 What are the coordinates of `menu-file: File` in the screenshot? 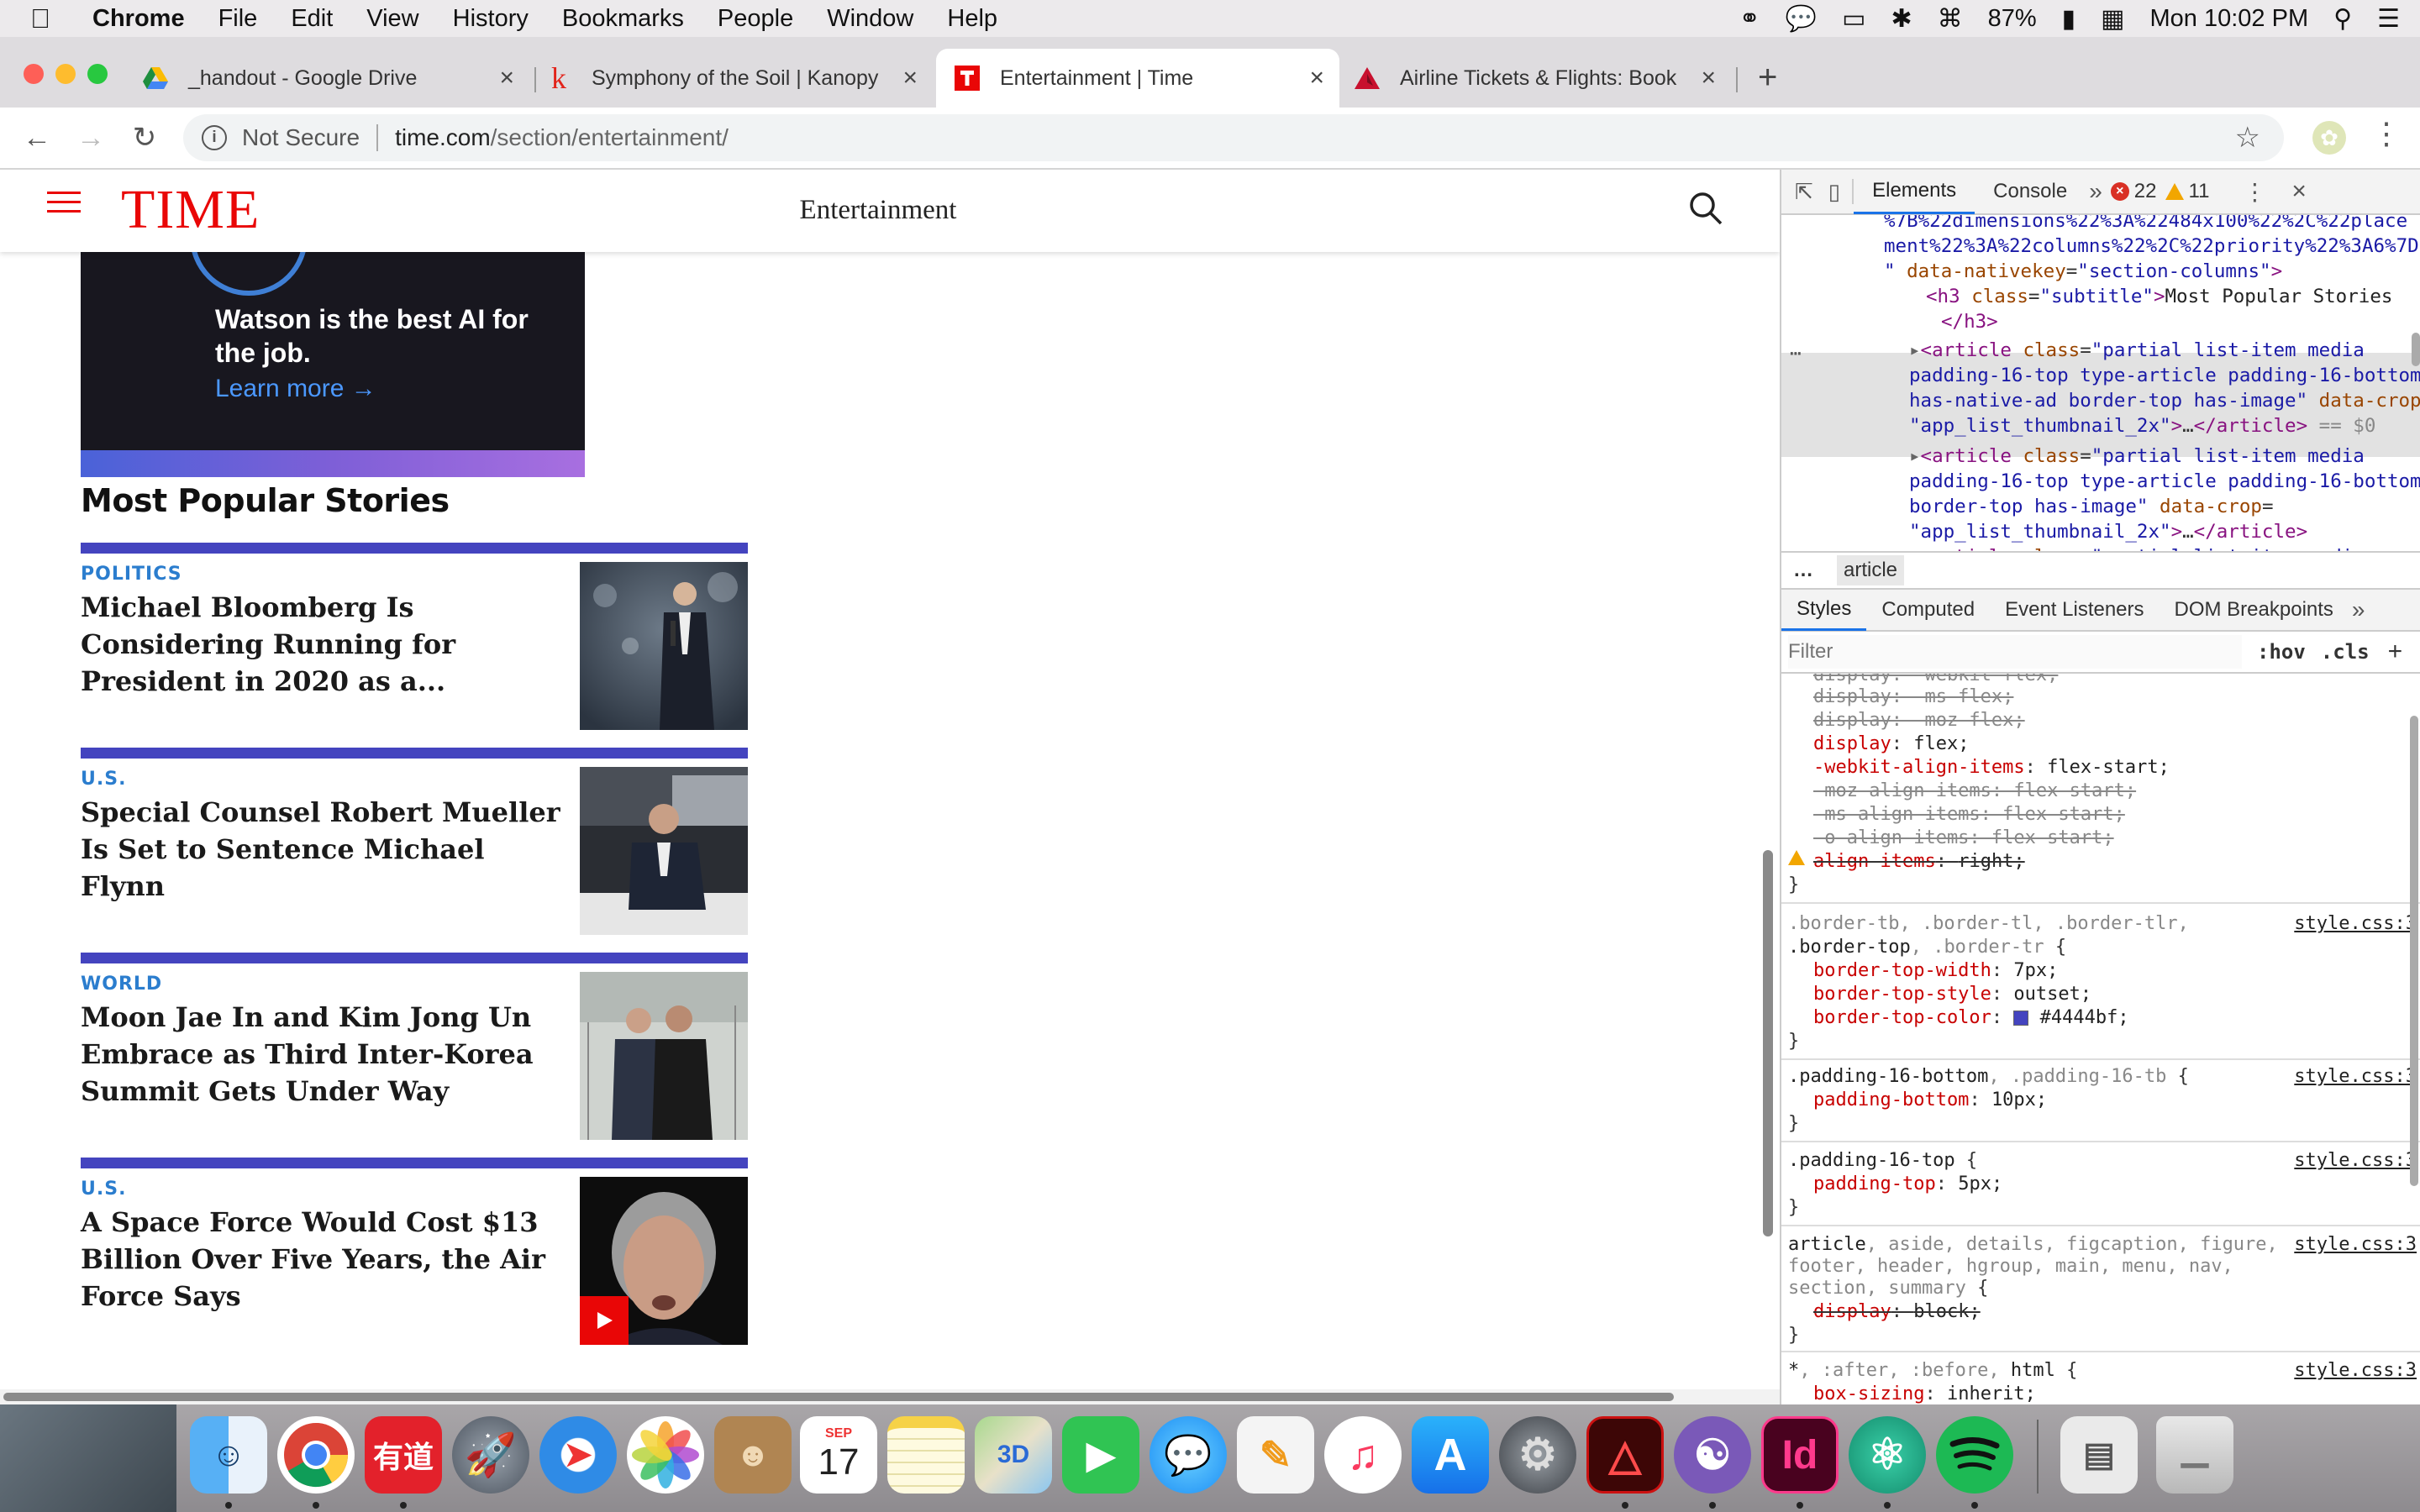 It's located at (238, 19).